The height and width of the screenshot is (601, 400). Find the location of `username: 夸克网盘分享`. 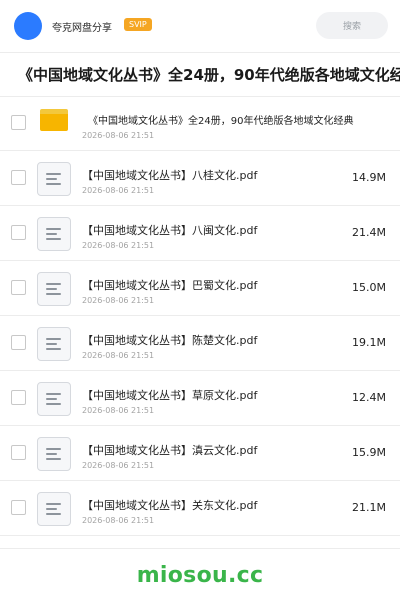

username: 夸克网盘分享 is located at coordinates (82, 26).